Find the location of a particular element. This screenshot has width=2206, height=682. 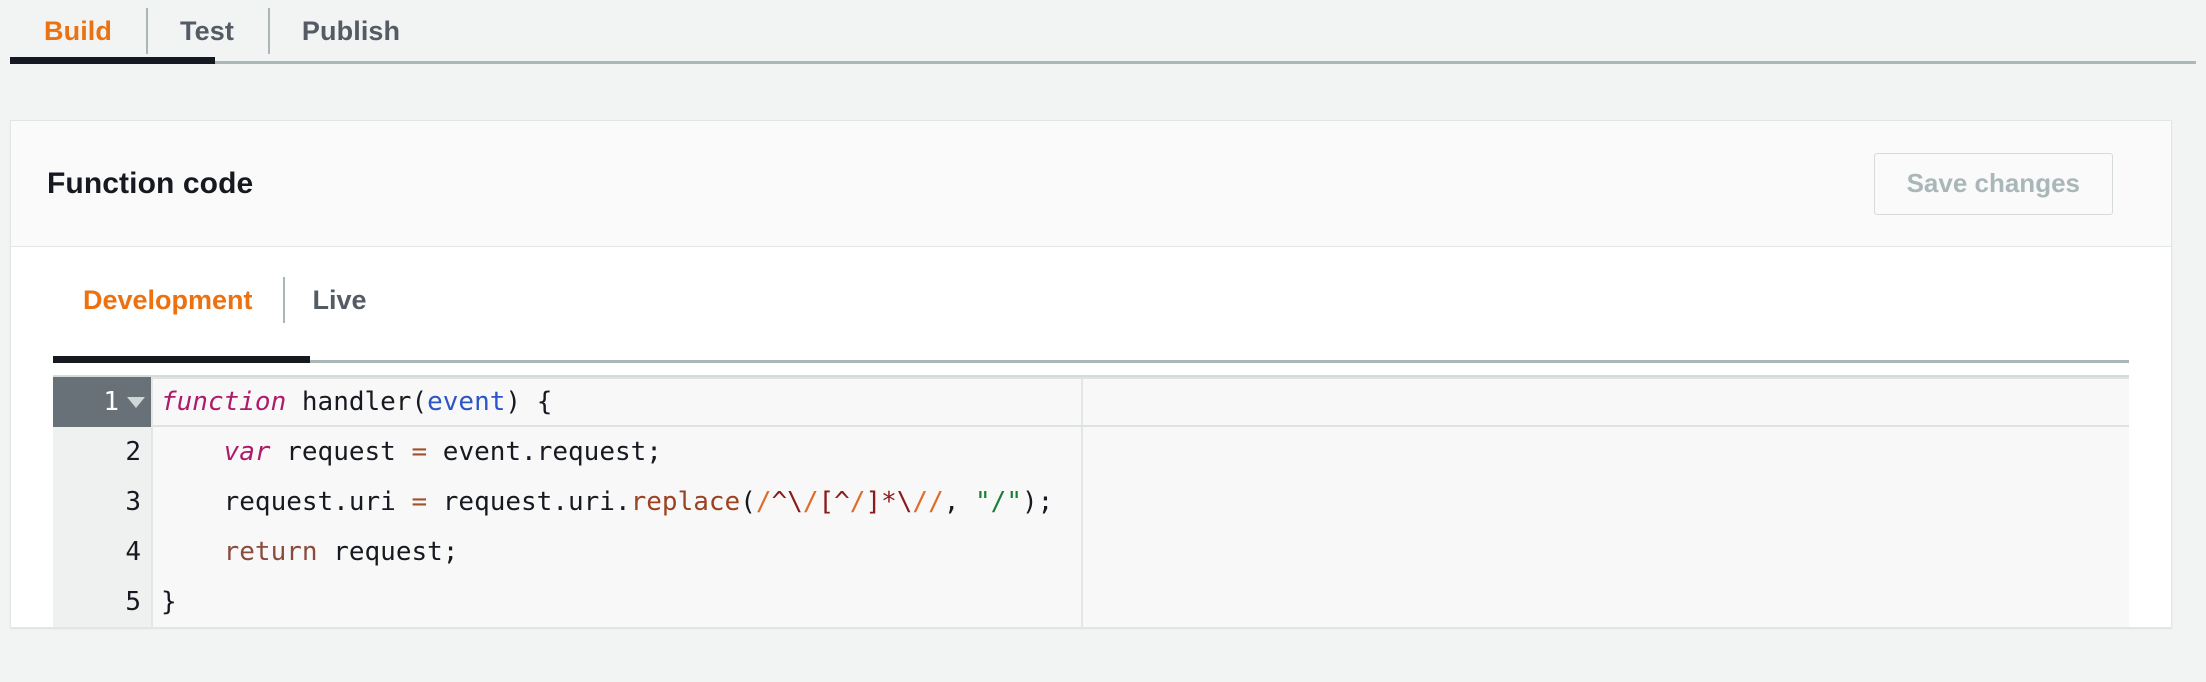

tab-test: Test is located at coordinates (207, 31).